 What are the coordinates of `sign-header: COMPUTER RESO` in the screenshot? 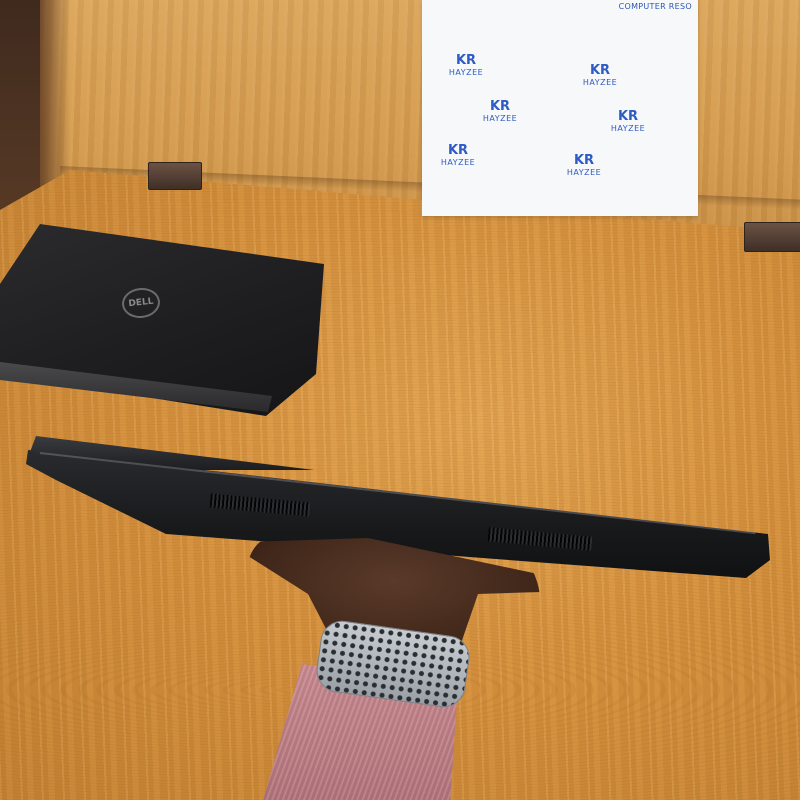 It's located at (655, 6).